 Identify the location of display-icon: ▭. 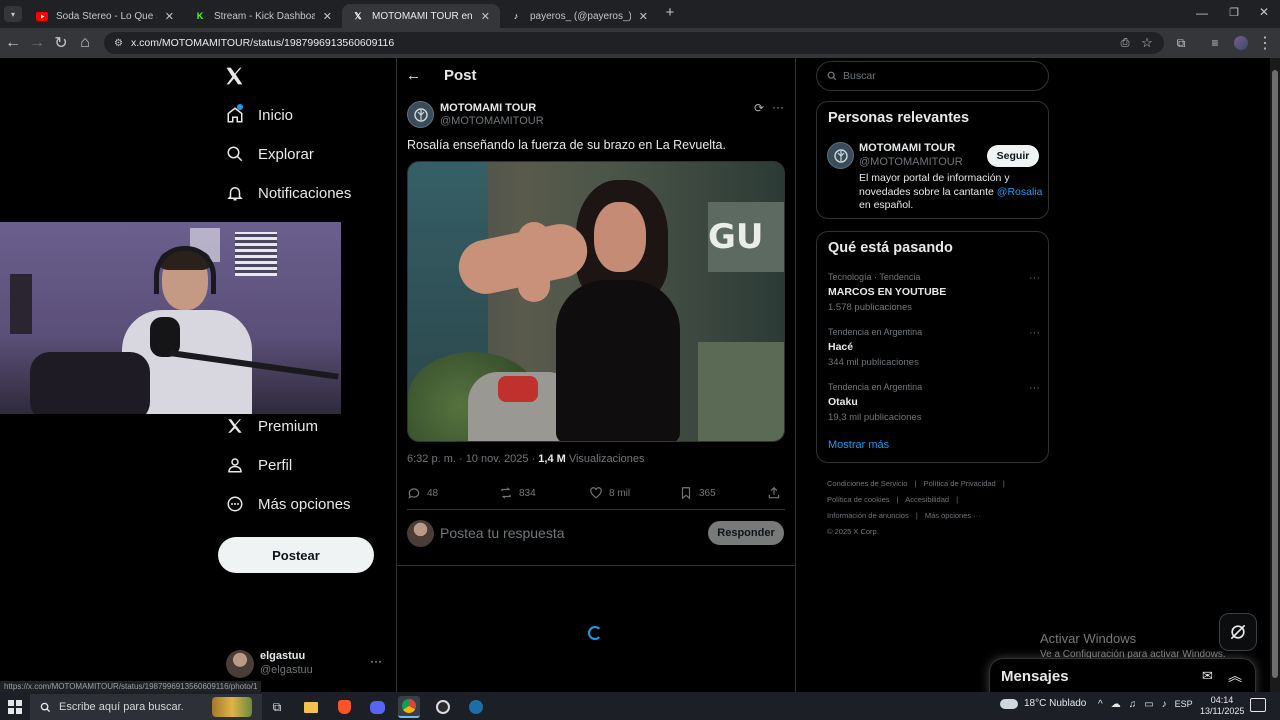
(1148, 704).